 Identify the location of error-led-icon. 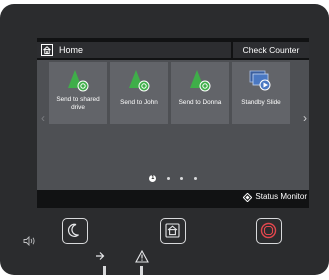
(142, 264).